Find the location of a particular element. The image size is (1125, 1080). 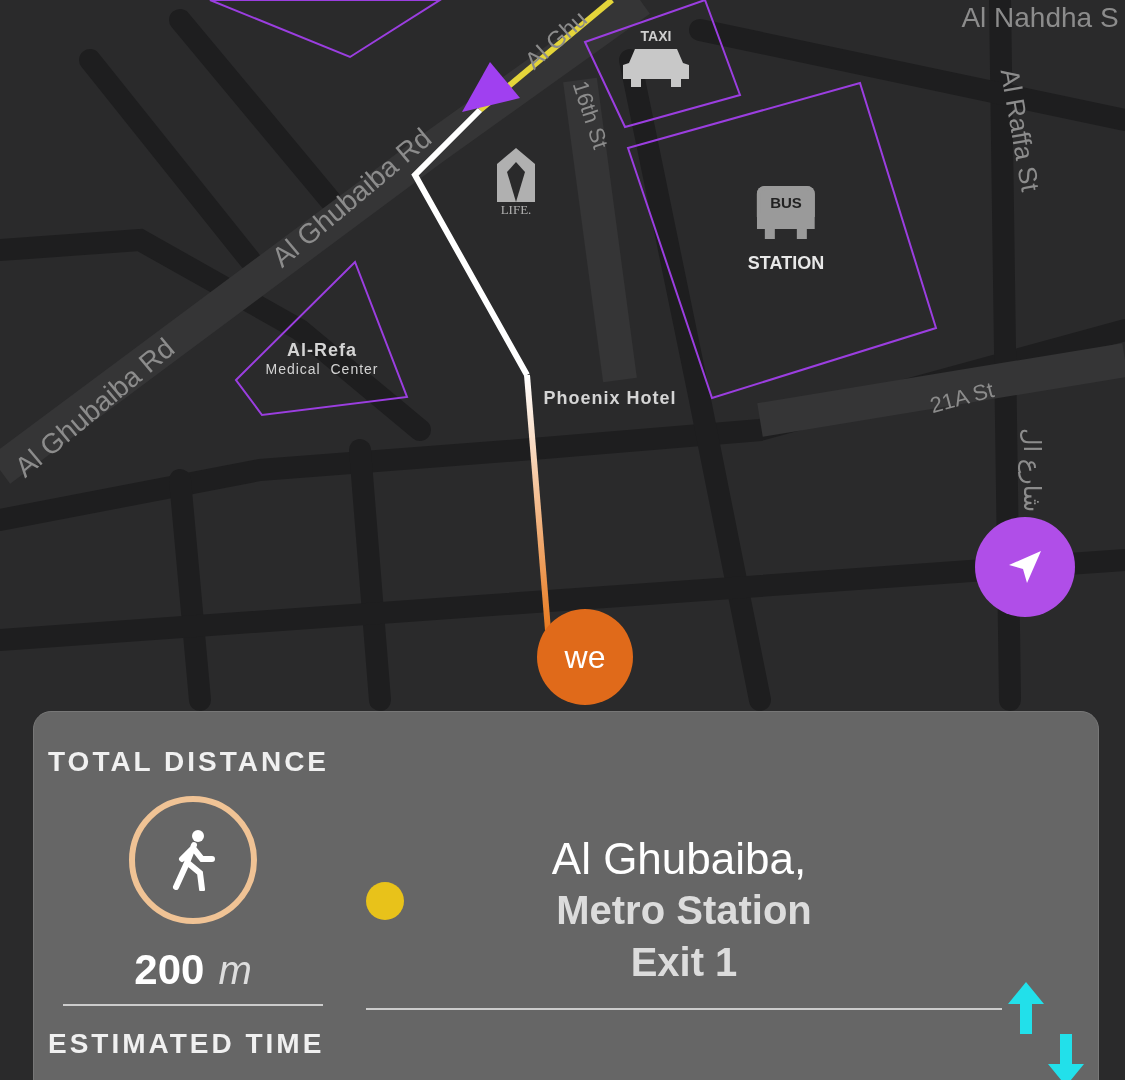

street-label: شارع ال is located at coordinates (1032, 470).